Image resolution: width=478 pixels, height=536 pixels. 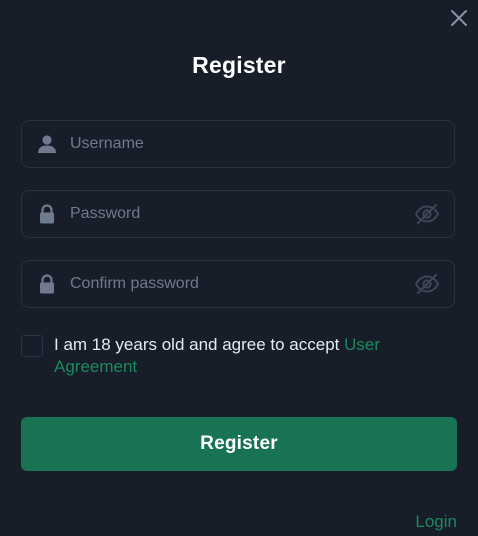 I want to click on password-input, so click(x=240, y=214).